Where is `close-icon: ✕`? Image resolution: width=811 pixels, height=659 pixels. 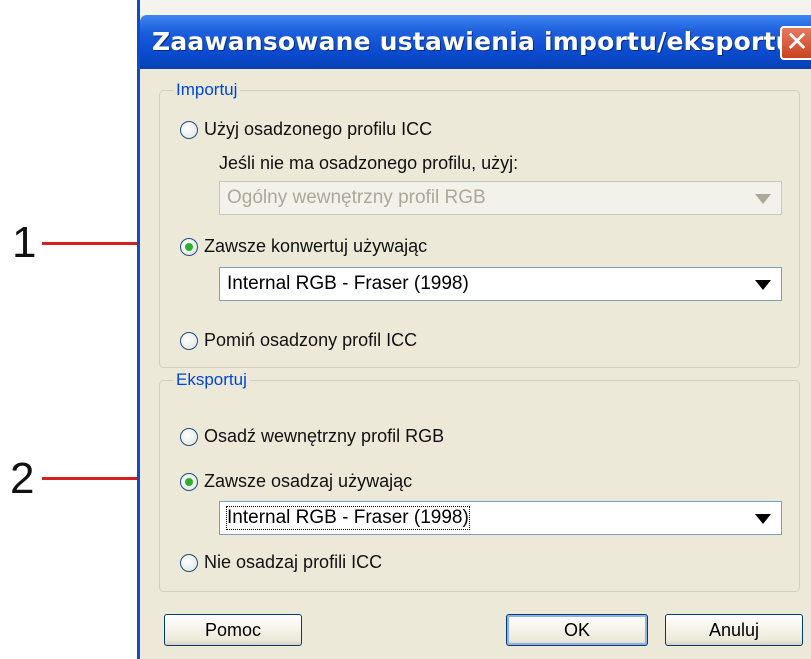
close-icon: ✕ is located at coordinates (797, 41).